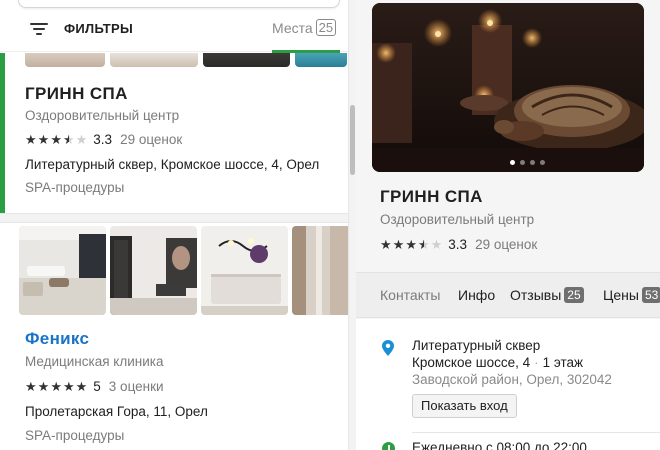 The image size is (660, 450). Describe the element at coordinates (116, 411) in the screenshot. I see `card-address: Пролетарская Гора, 11, Орел` at that location.